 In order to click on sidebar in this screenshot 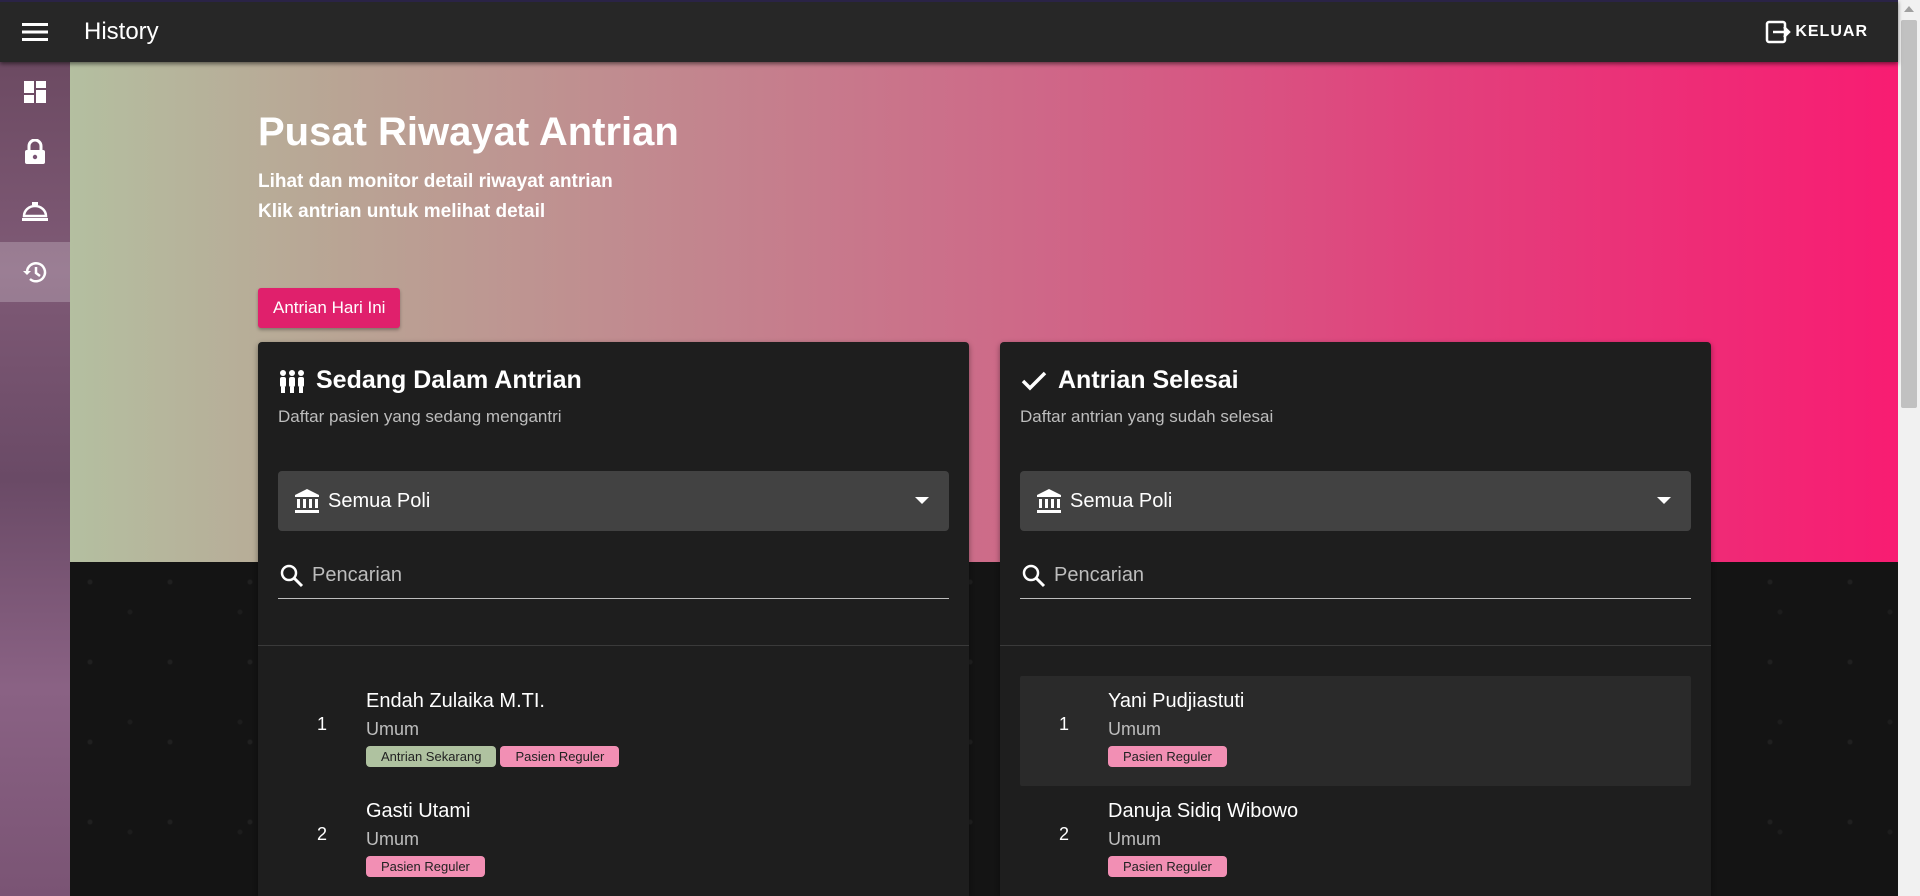, I will do `click(35, 479)`.